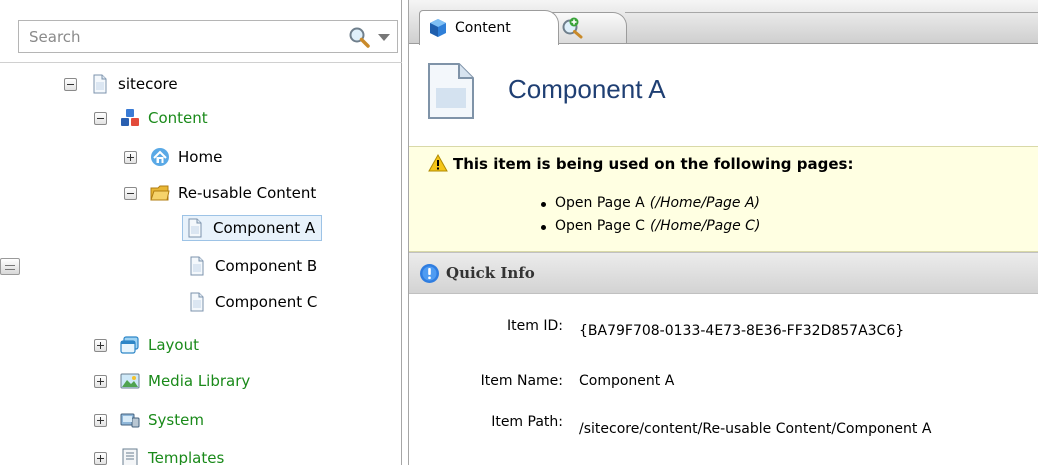 This screenshot has width=1038, height=465. Describe the element at coordinates (266, 302) in the screenshot. I see `tree-label-component-c: Component C` at that location.